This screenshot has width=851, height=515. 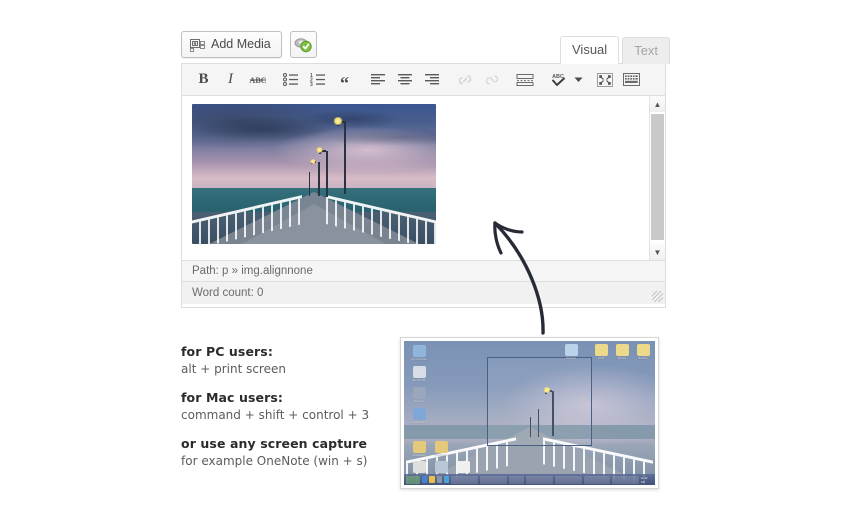 I want to click on strikethrough-icon: ABC, so click(x=257, y=80).